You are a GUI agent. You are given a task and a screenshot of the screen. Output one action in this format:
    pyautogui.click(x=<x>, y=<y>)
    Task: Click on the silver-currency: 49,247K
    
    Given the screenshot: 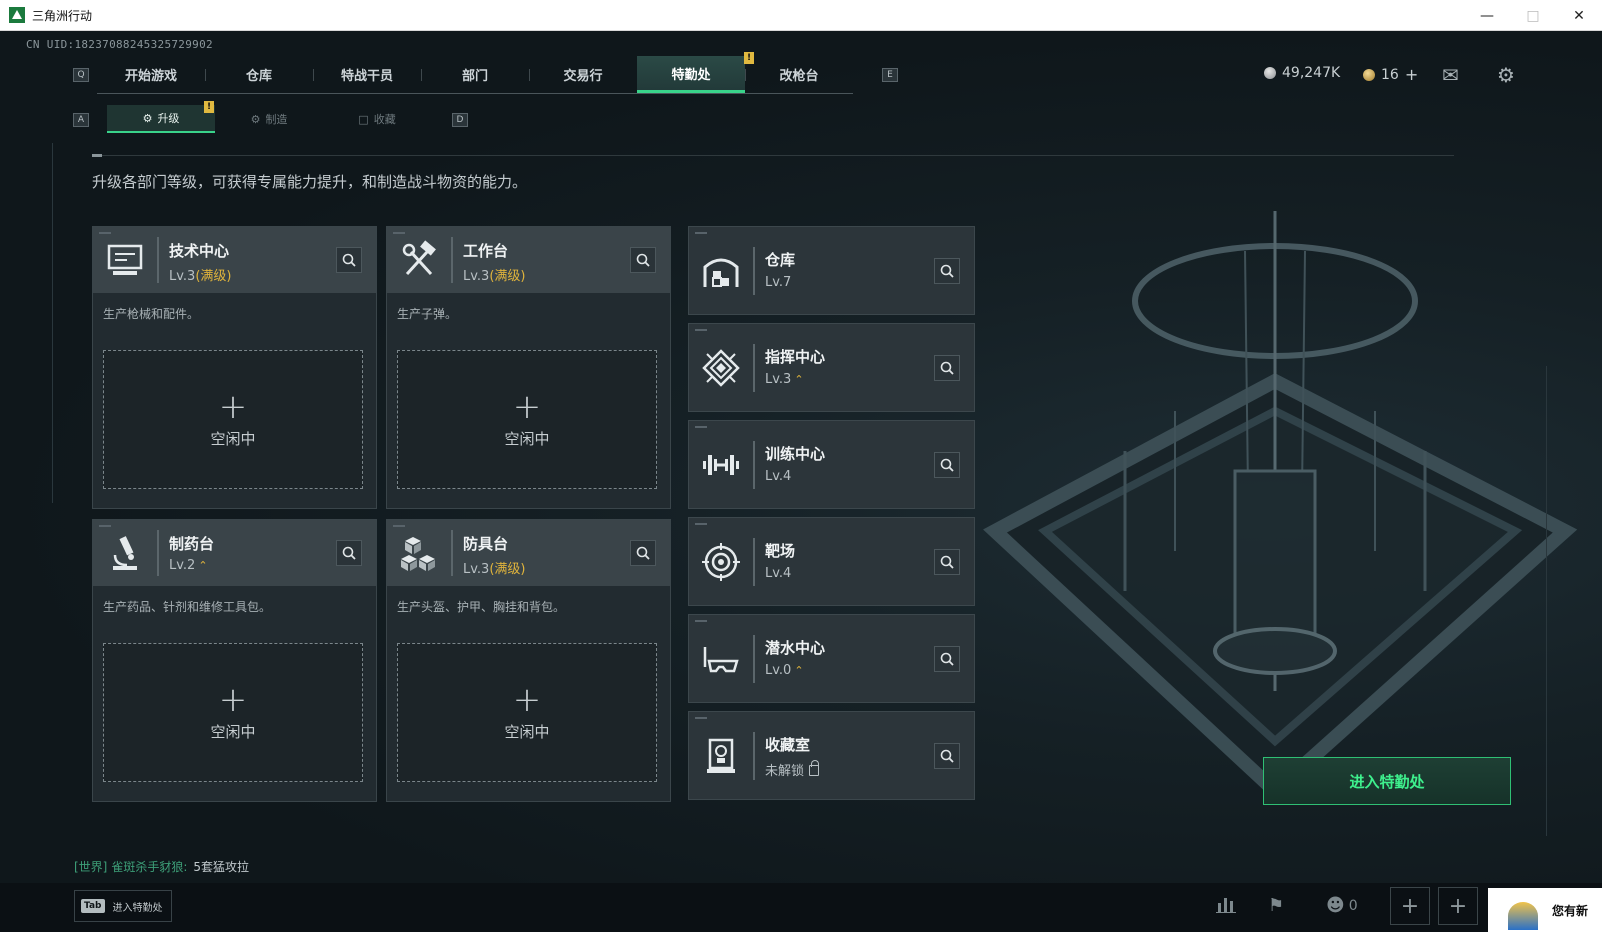 What is the action you would take?
    pyautogui.click(x=1302, y=73)
    